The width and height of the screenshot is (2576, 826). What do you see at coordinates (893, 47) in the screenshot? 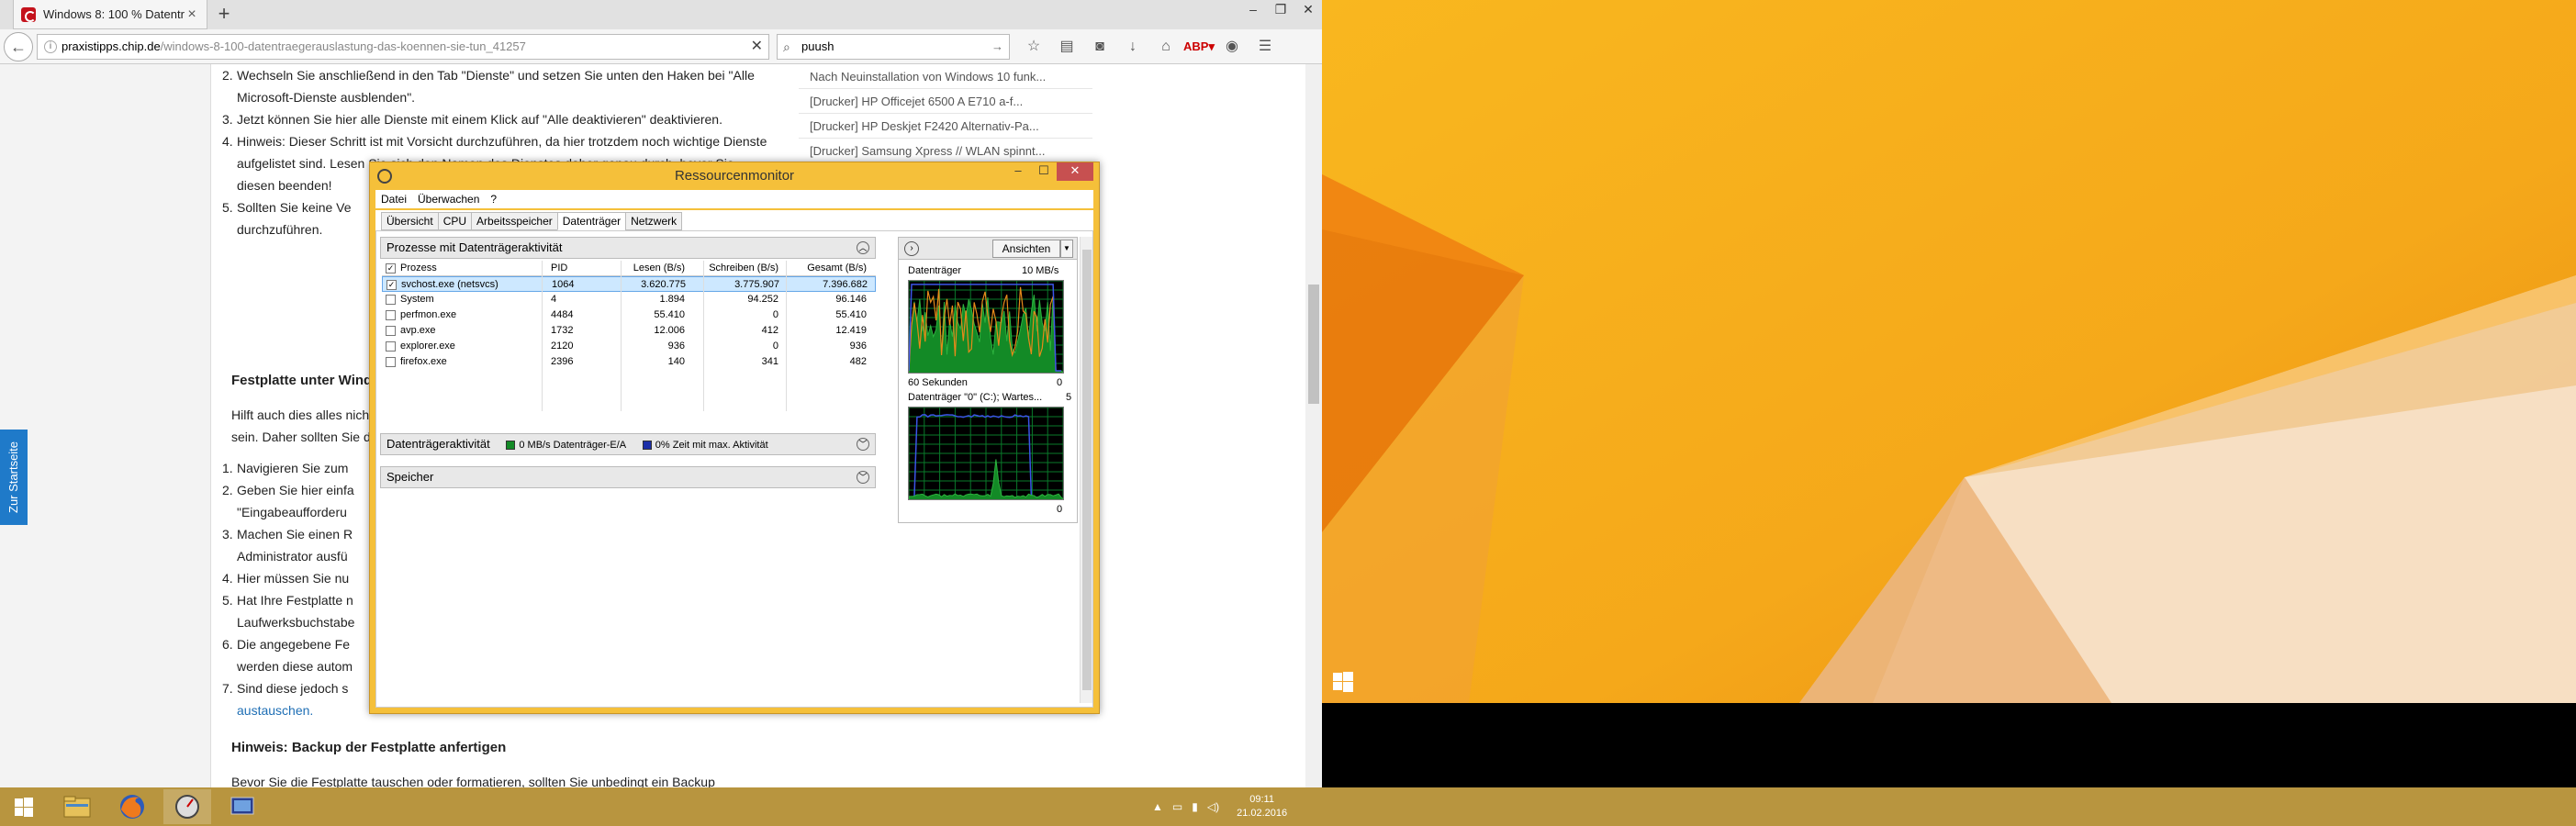
I see `search-input: ⌕ puush →` at bounding box center [893, 47].